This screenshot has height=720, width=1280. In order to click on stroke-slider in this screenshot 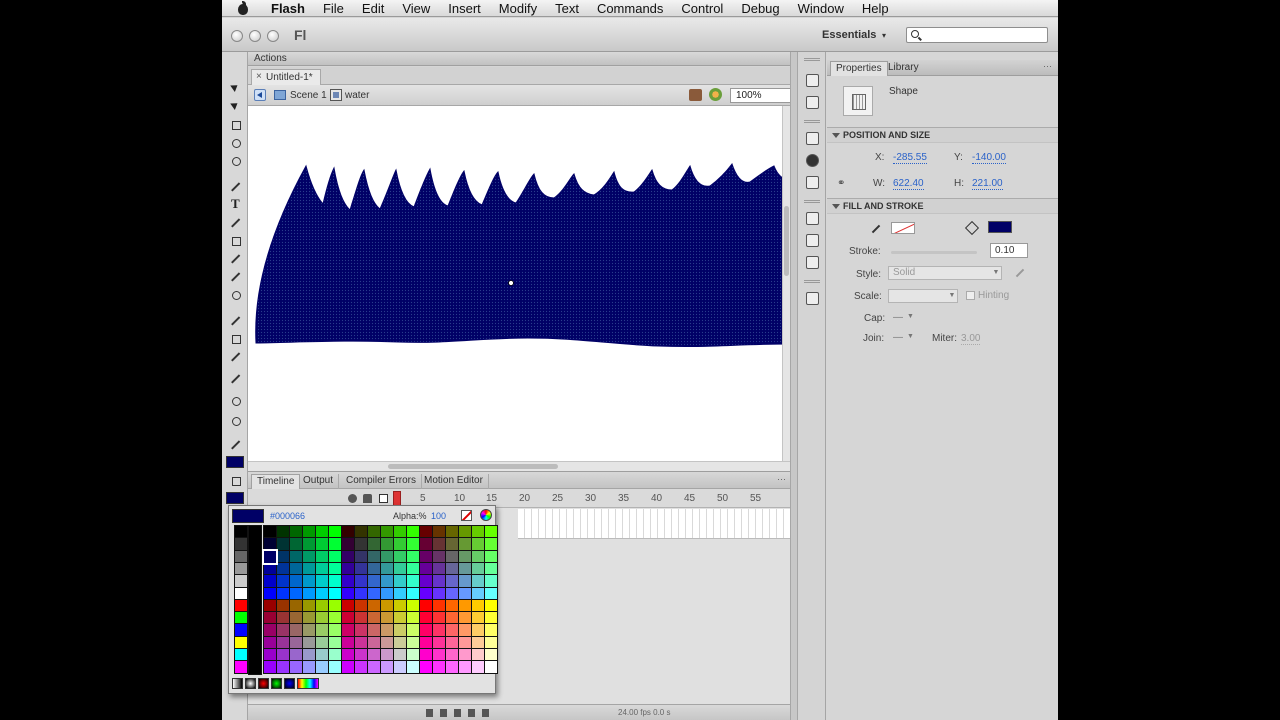, I will do `click(934, 252)`.